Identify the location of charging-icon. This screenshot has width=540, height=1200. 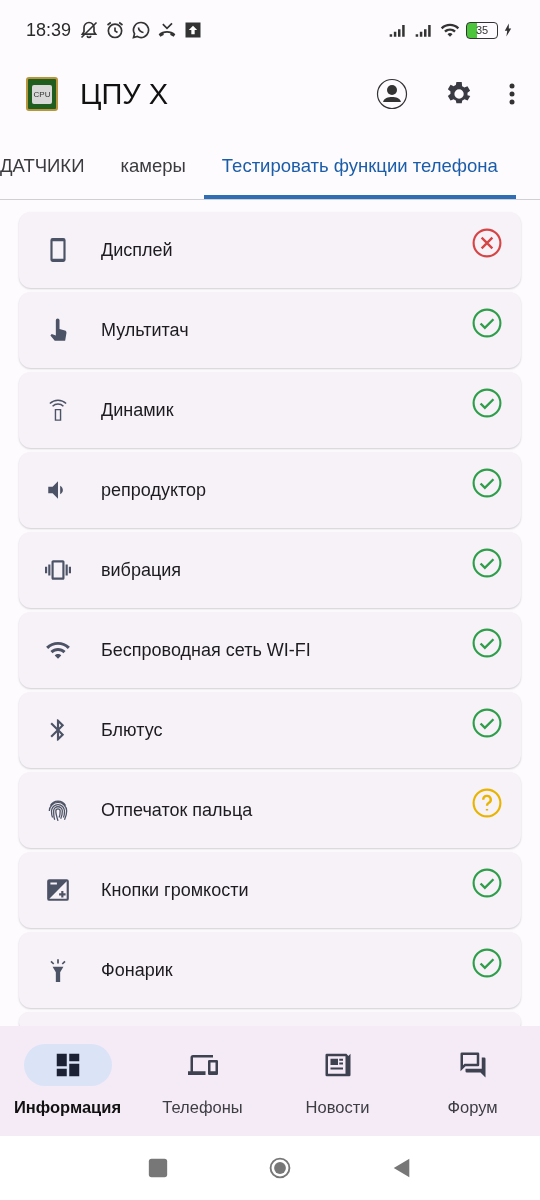
(508, 30).